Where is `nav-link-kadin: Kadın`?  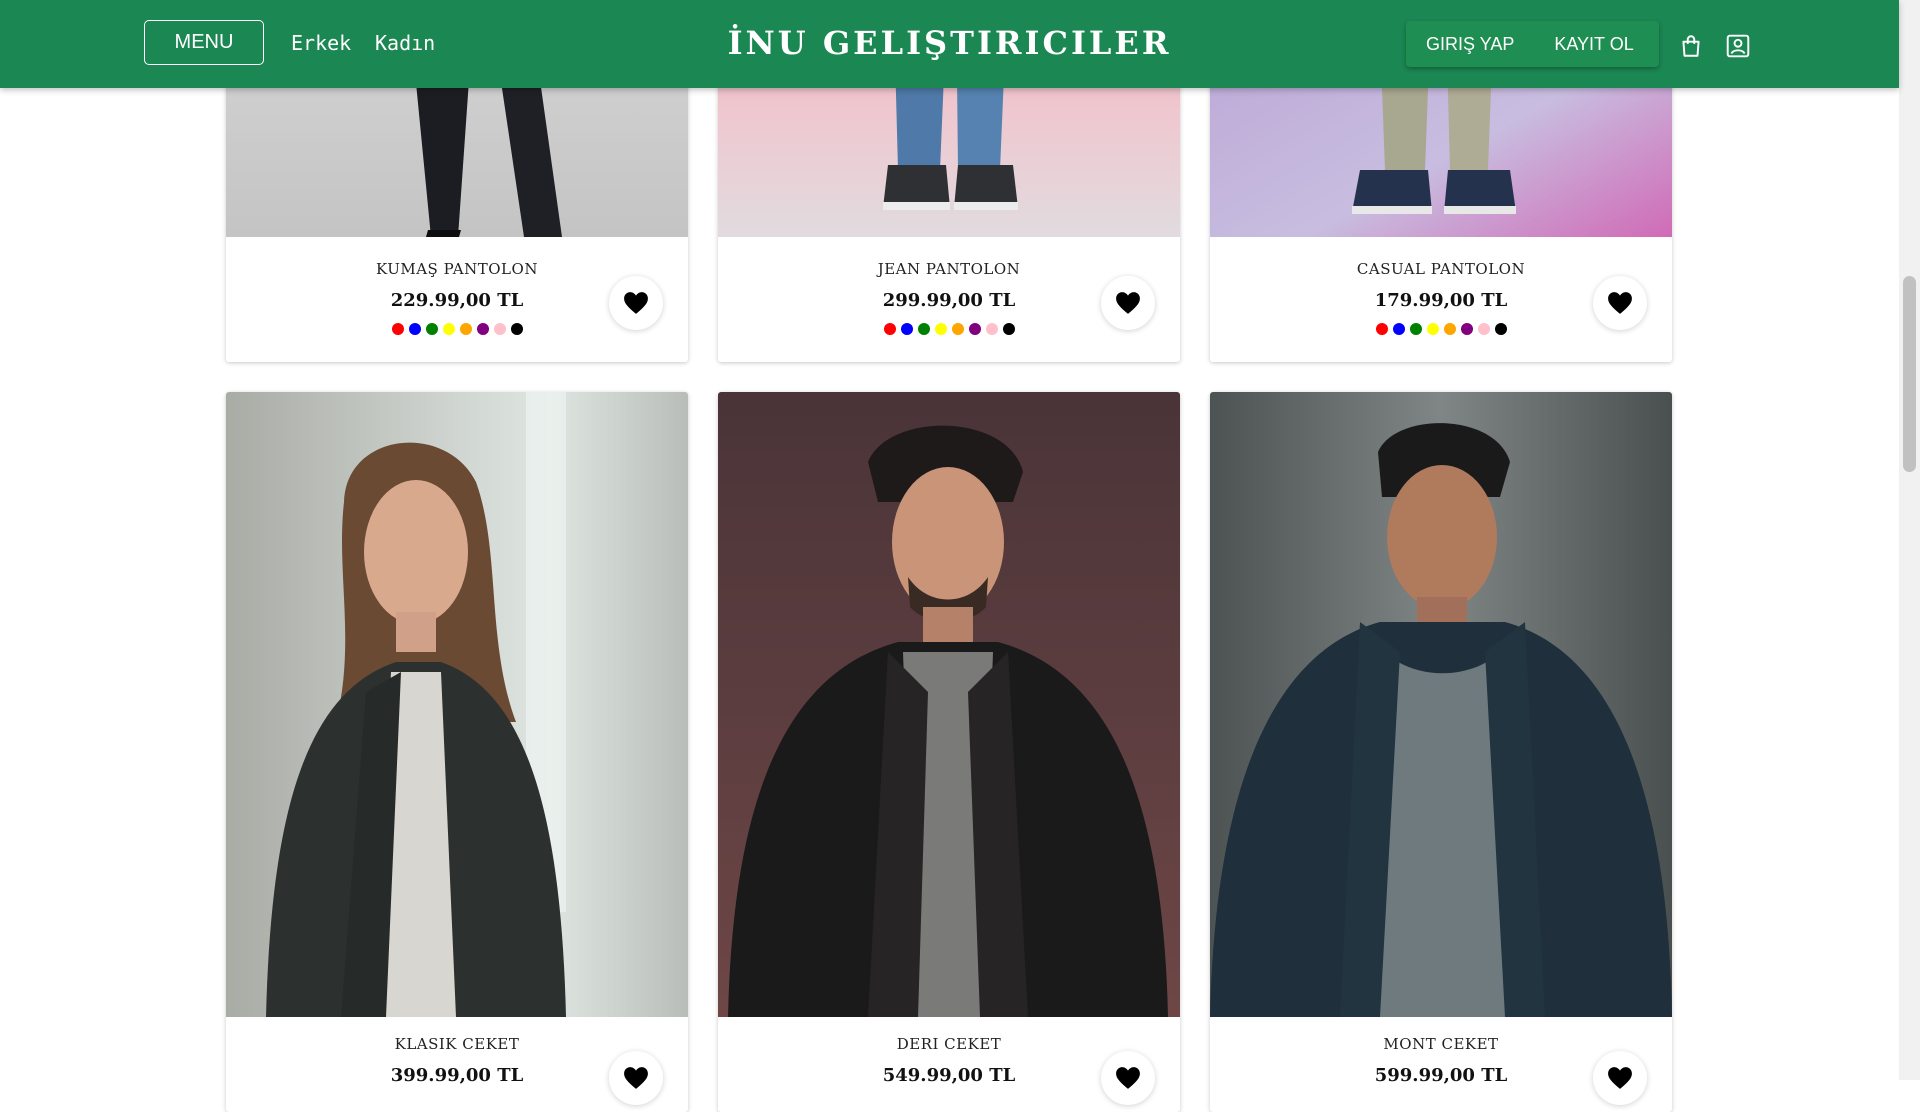
nav-link-kadin: Kadın is located at coordinates (405, 43).